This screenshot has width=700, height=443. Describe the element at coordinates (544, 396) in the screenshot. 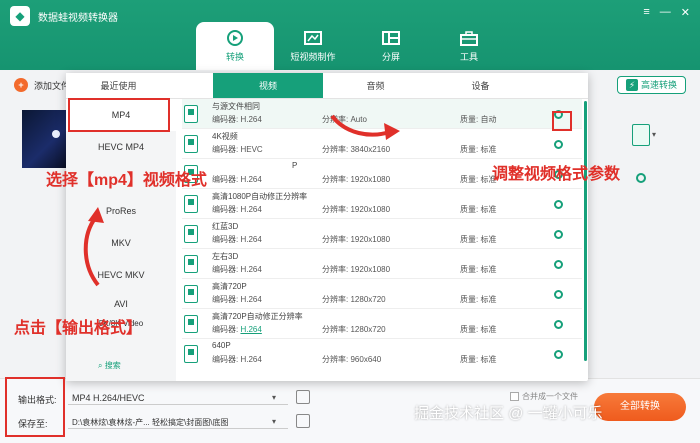

I see `merge-checkbox: 合并成一个文件` at that location.